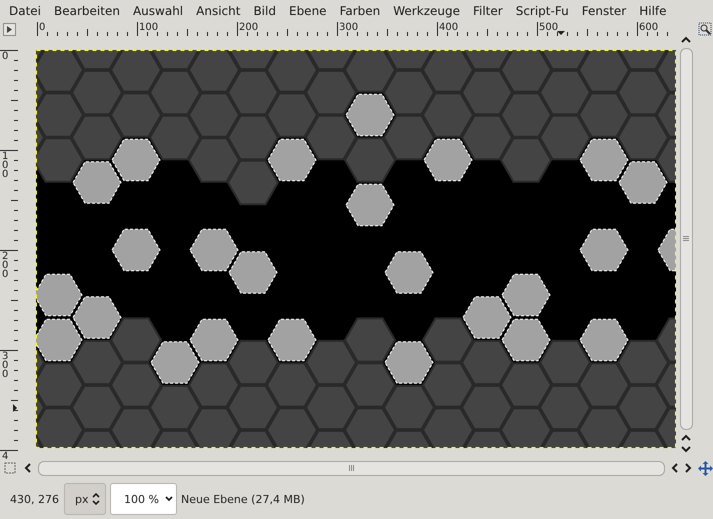 Image resolution: width=713 pixels, height=519 pixels. I want to click on menu-item: Hilfe, so click(654, 11).